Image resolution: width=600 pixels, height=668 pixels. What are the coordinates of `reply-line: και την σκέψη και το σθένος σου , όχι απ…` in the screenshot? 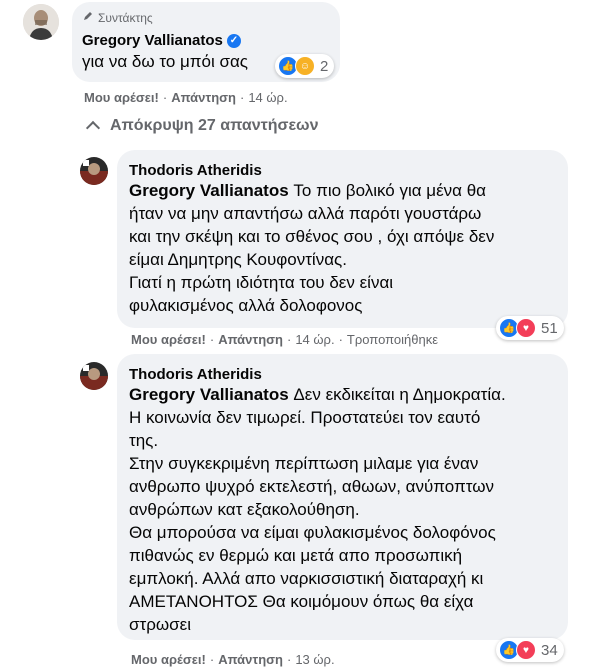 It's located at (312, 236).